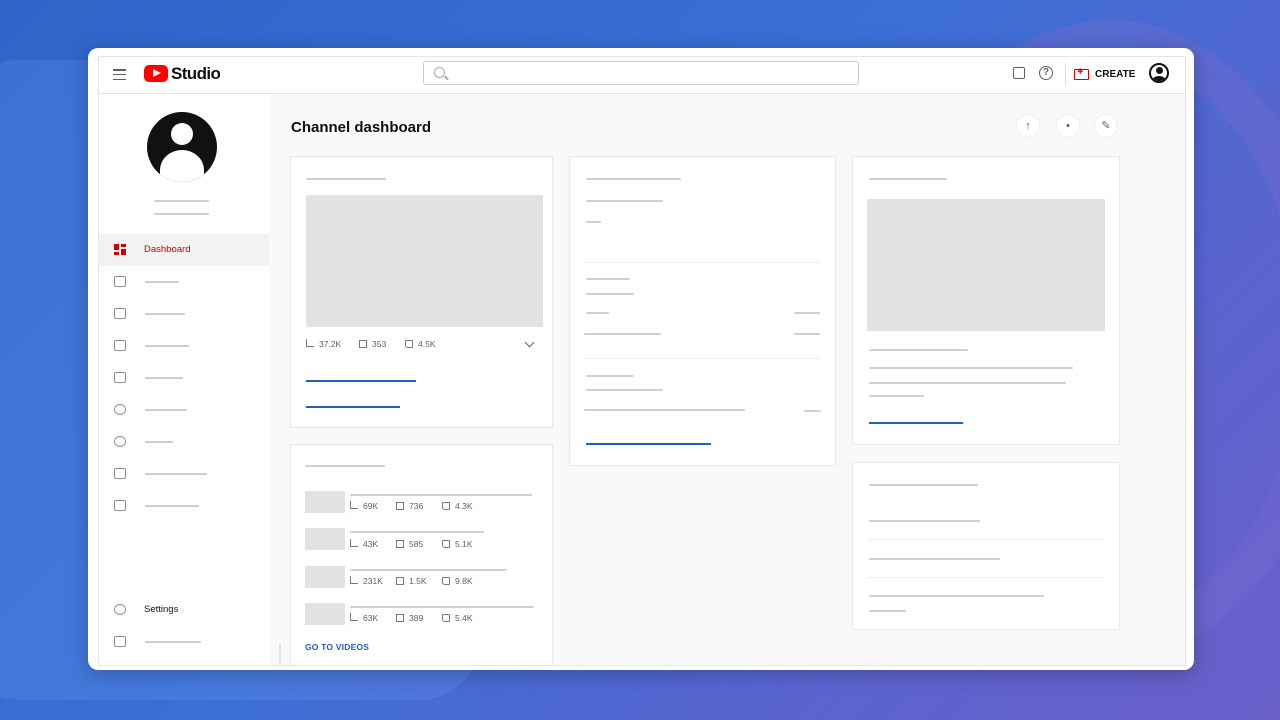 The image size is (1280, 720). I want to click on sidebar-item-earn, so click(184, 442).